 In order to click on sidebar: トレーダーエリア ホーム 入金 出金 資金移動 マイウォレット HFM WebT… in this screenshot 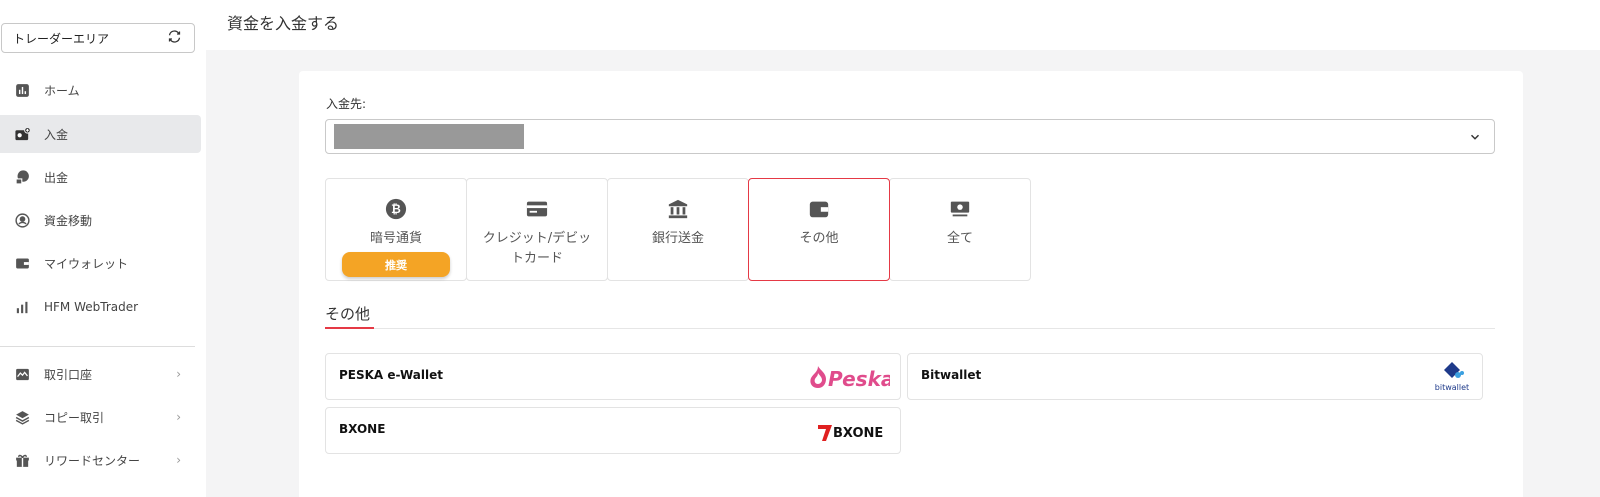, I will do `click(103, 248)`.